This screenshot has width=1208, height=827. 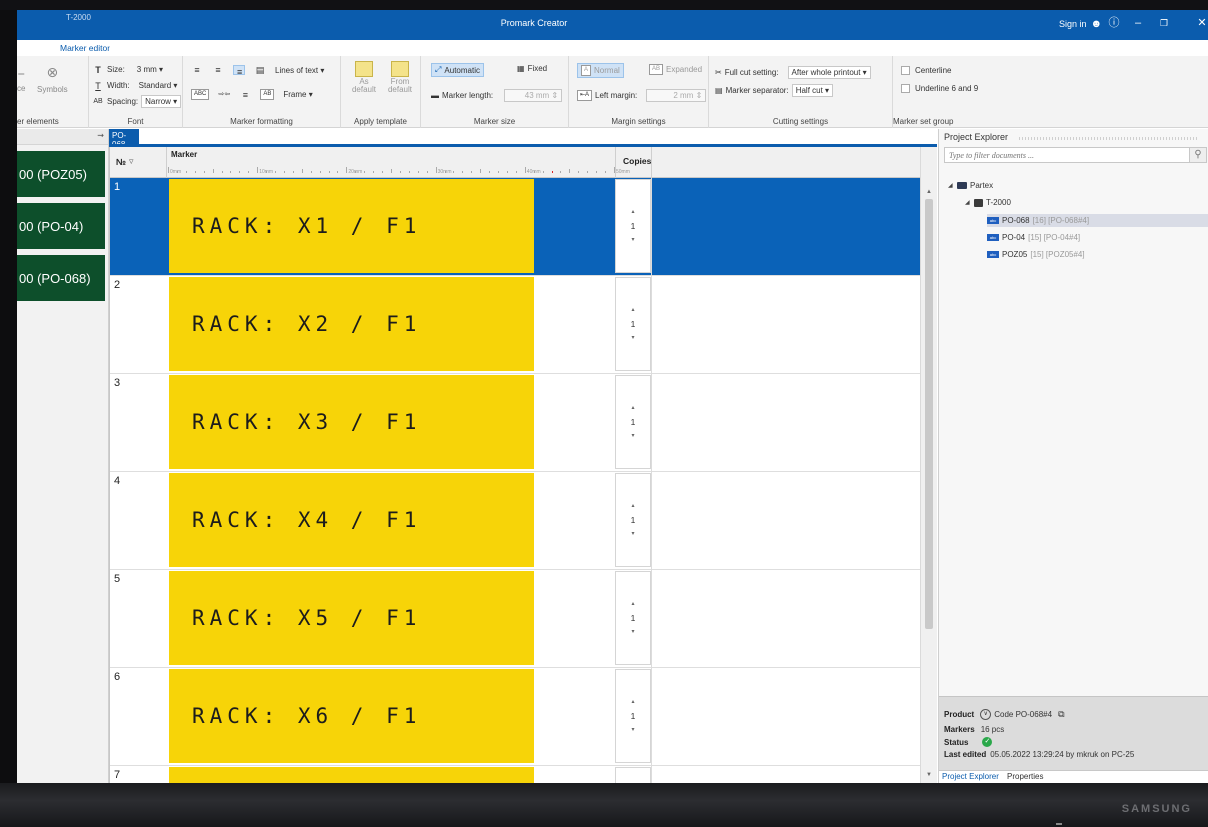 What do you see at coordinates (1067, 155) in the screenshot?
I see `filter-documents-input` at bounding box center [1067, 155].